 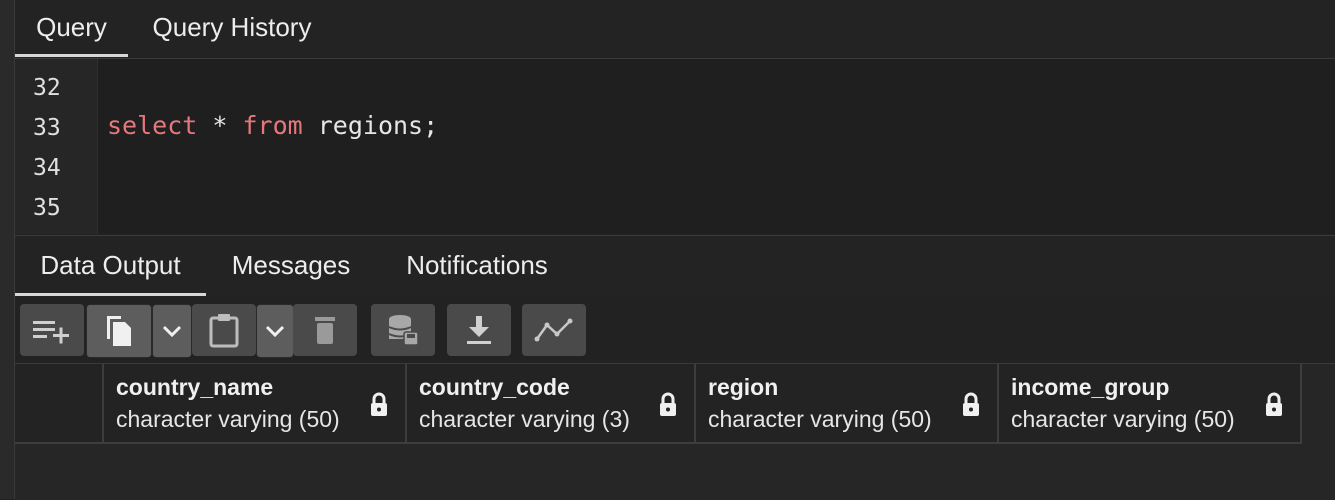 What do you see at coordinates (847, 404) in the screenshot?
I see `column-header-region: region character varying (50)` at bounding box center [847, 404].